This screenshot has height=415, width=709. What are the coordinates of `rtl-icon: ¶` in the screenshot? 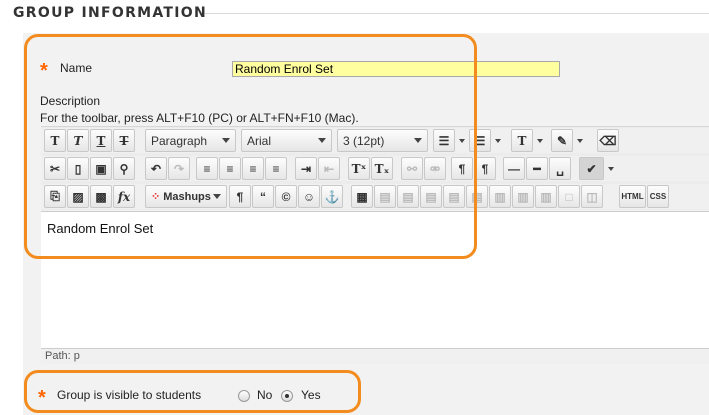 It's located at (485, 168).